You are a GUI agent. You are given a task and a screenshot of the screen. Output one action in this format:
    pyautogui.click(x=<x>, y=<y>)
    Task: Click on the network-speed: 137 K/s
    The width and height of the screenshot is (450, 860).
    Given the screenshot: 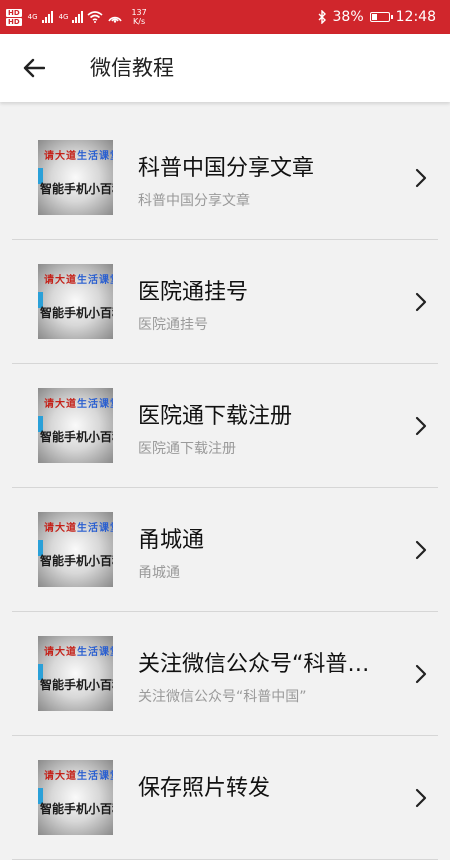 What is the action you would take?
    pyautogui.click(x=138, y=17)
    